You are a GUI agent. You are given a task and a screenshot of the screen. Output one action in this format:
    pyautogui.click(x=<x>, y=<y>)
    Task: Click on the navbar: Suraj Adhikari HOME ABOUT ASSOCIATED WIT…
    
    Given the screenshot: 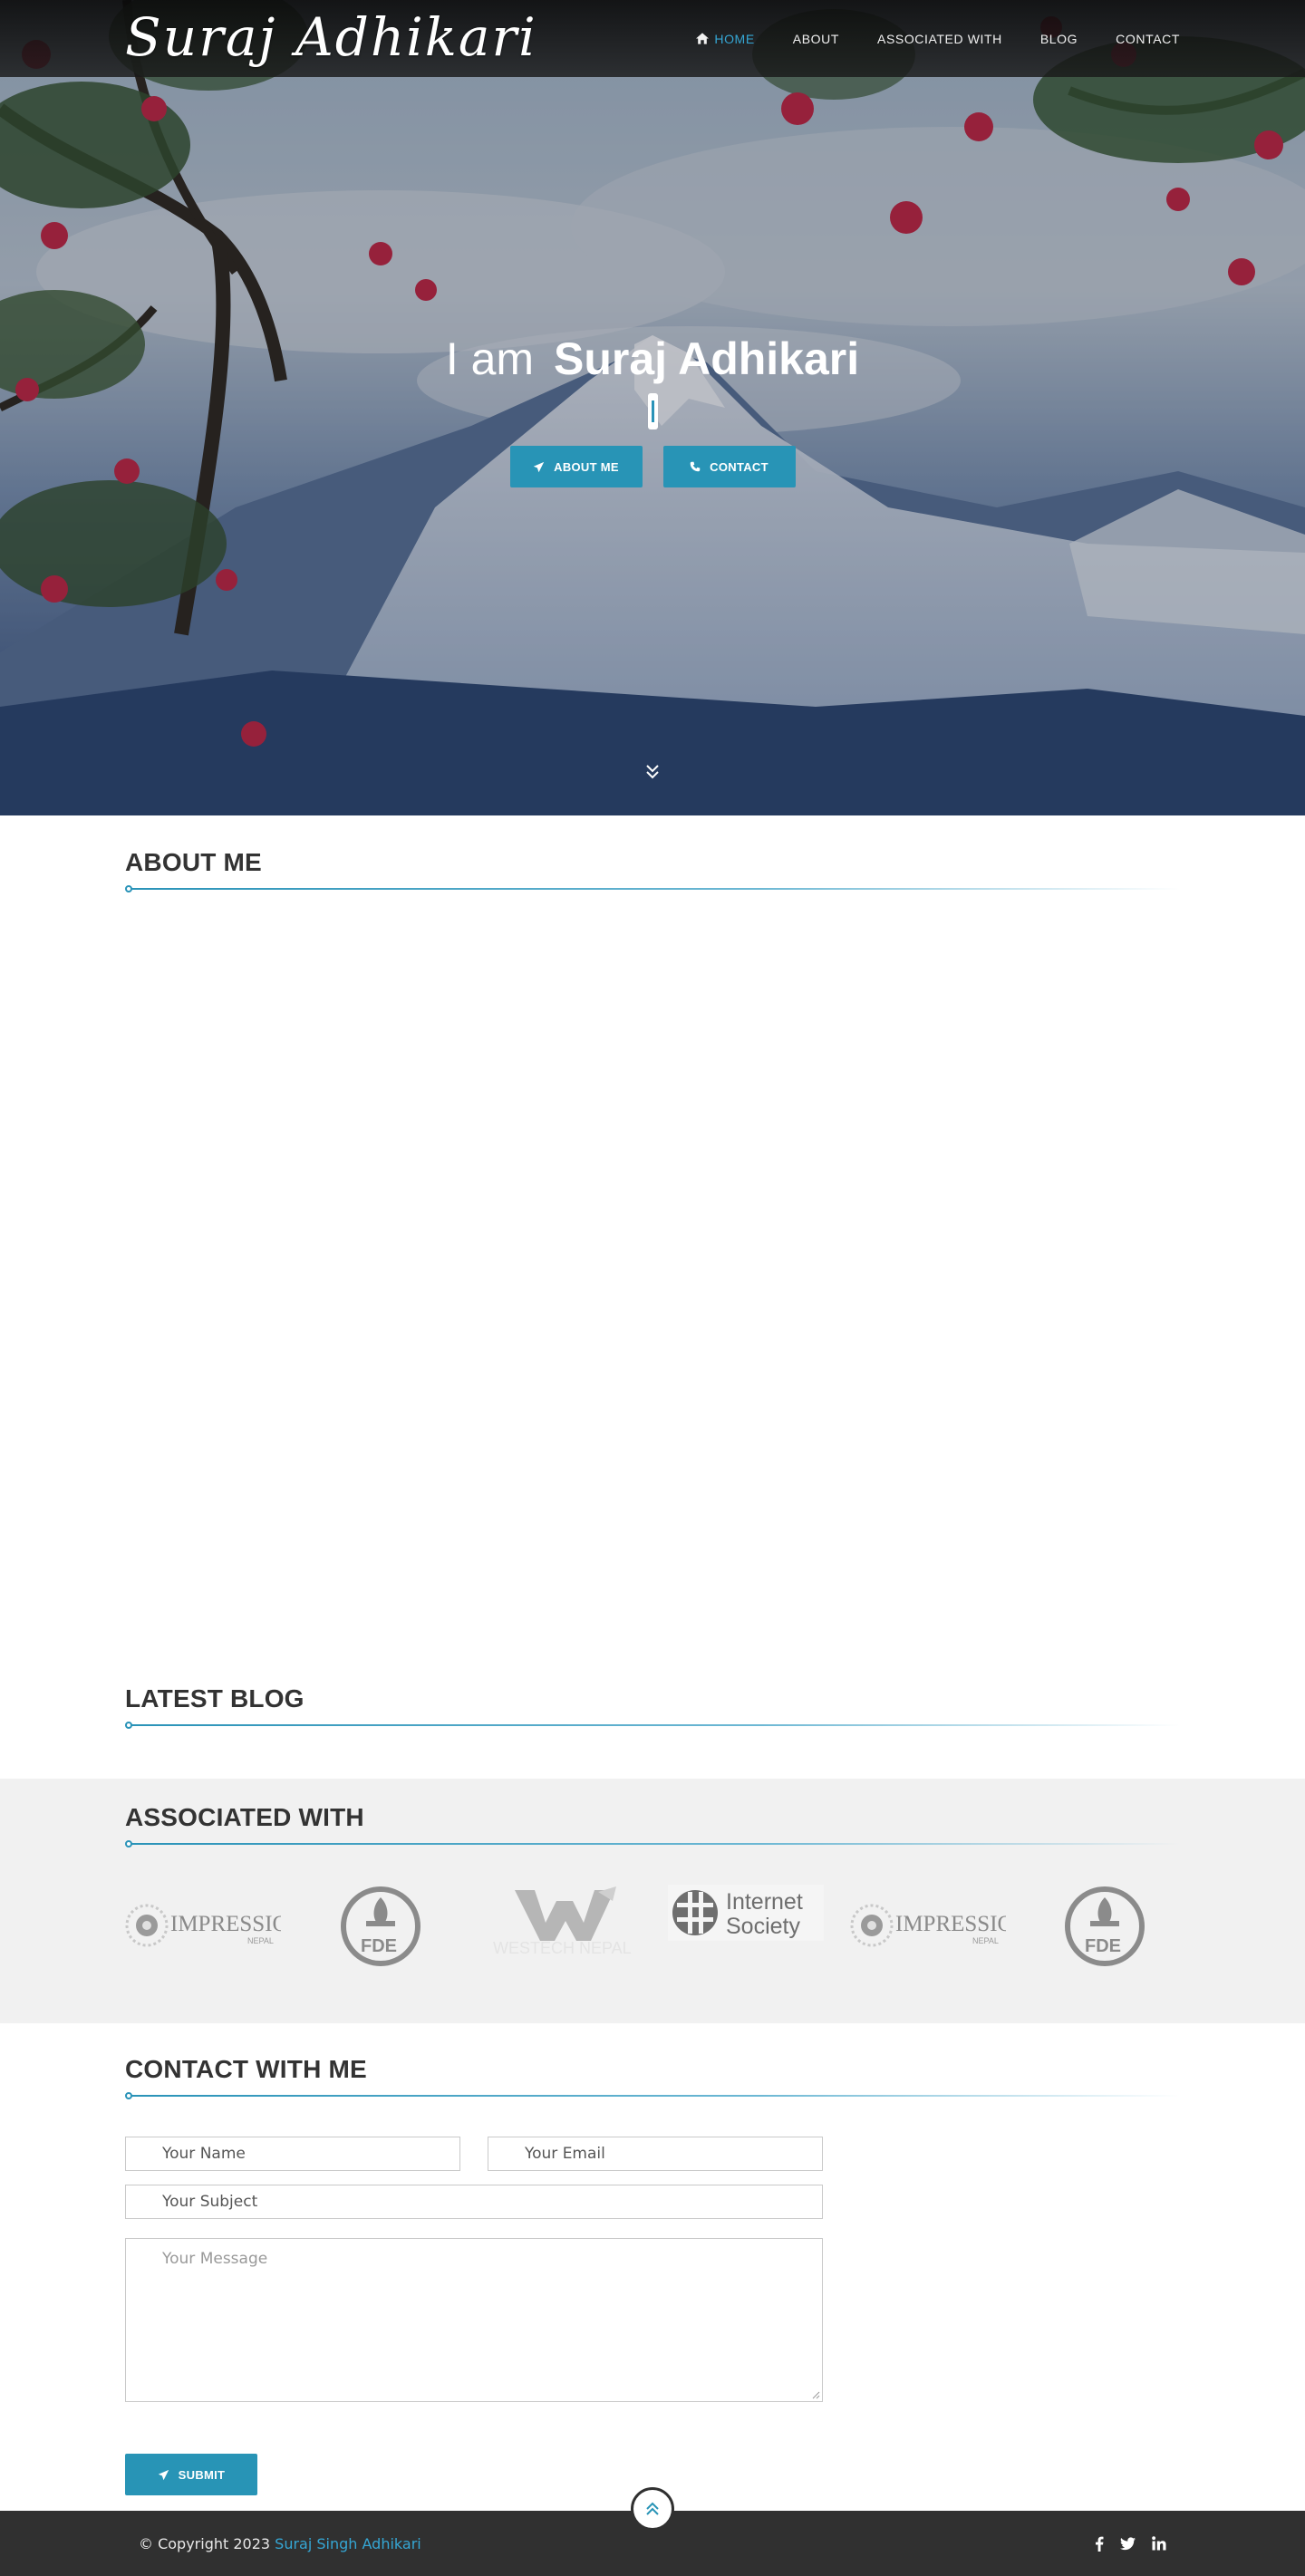 What is the action you would take?
    pyautogui.click(x=652, y=38)
    